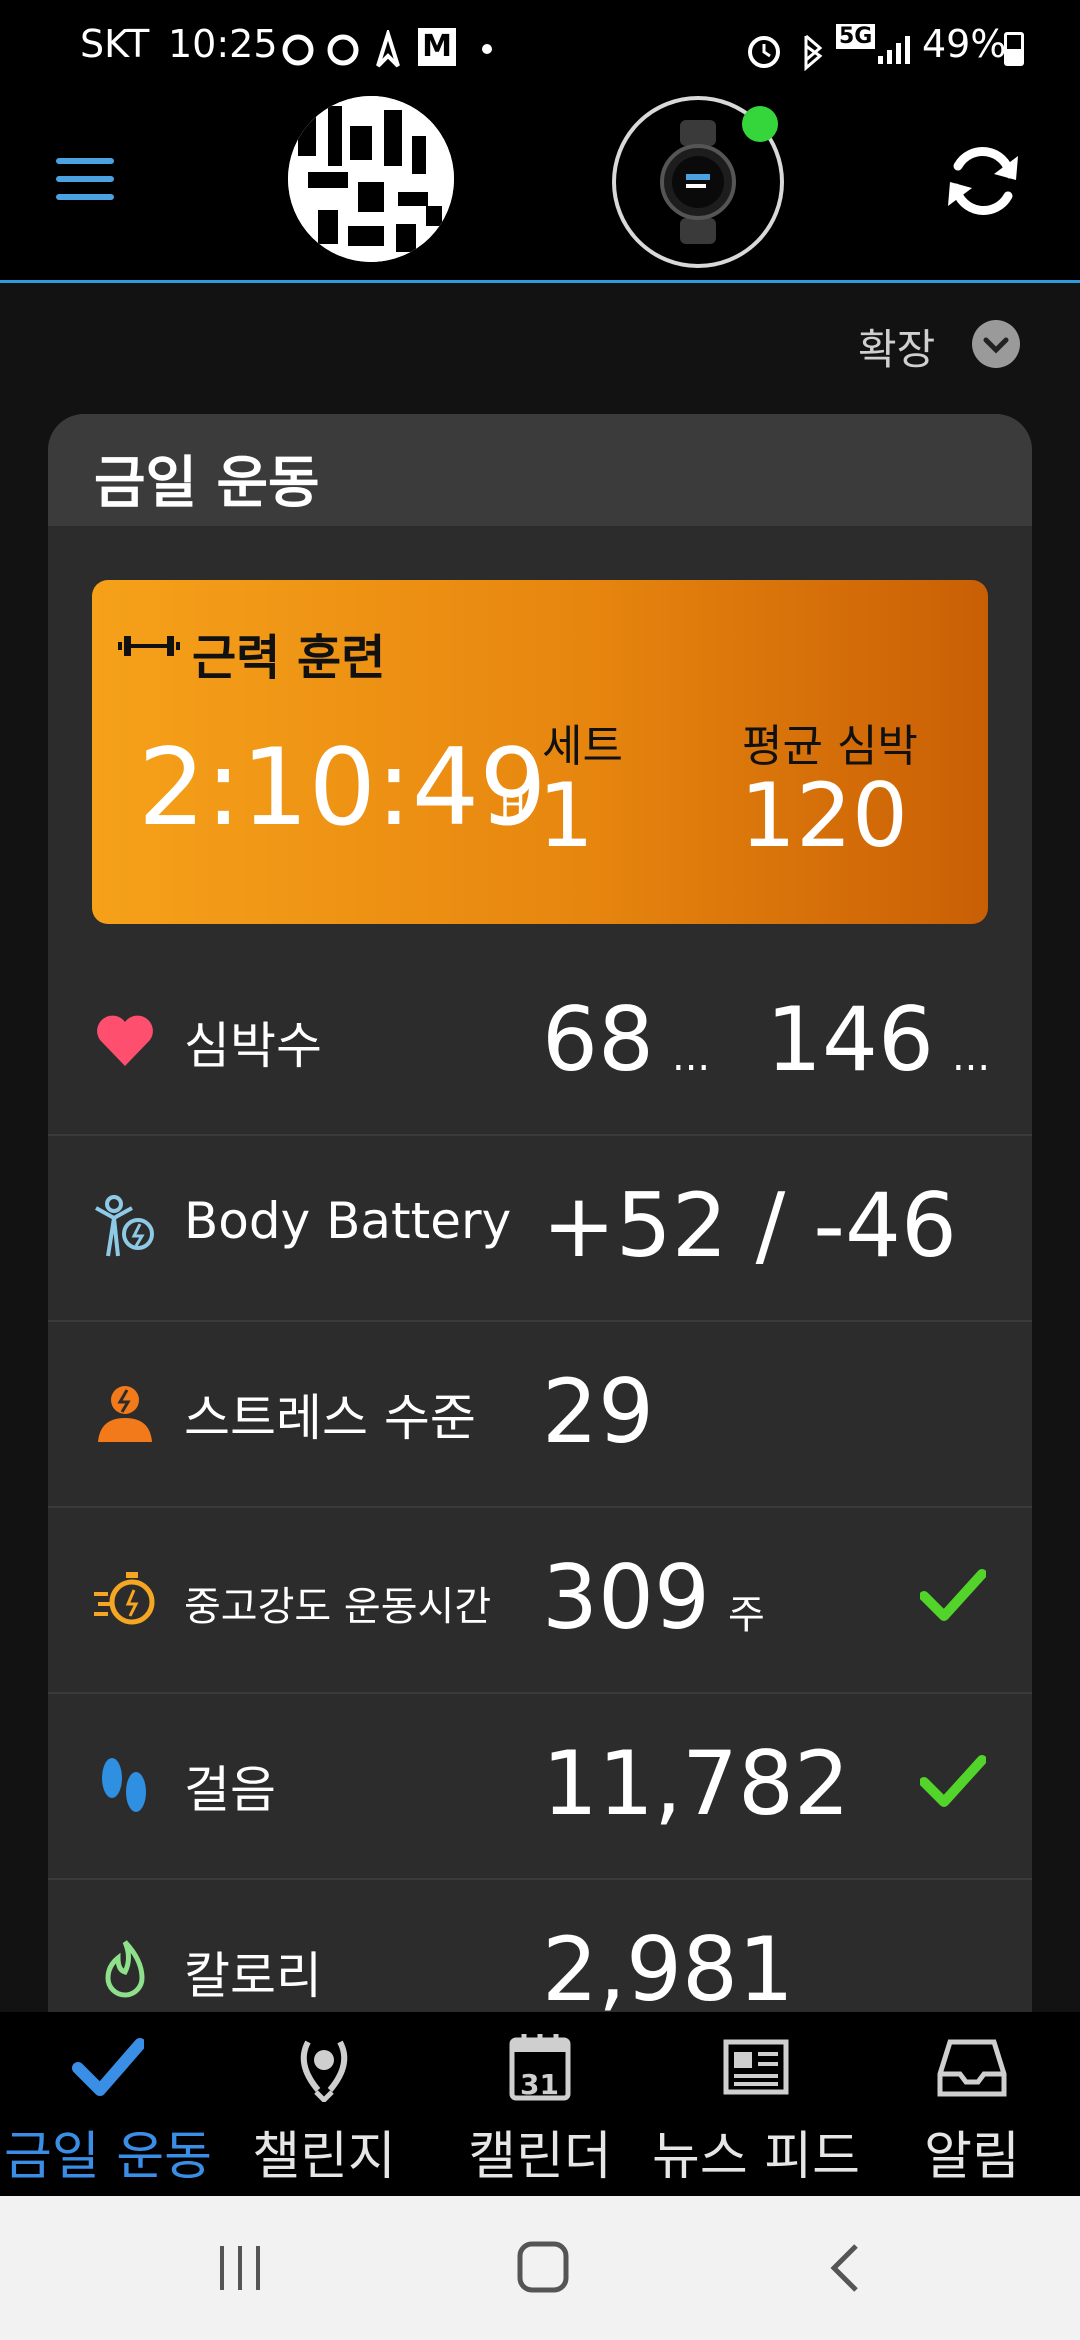 Image resolution: width=1080 pixels, height=2340 pixels. Describe the element at coordinates (540, 1228) in the screenshot. I see `row-body-battery: Body Battery +52 / -46` at that location.